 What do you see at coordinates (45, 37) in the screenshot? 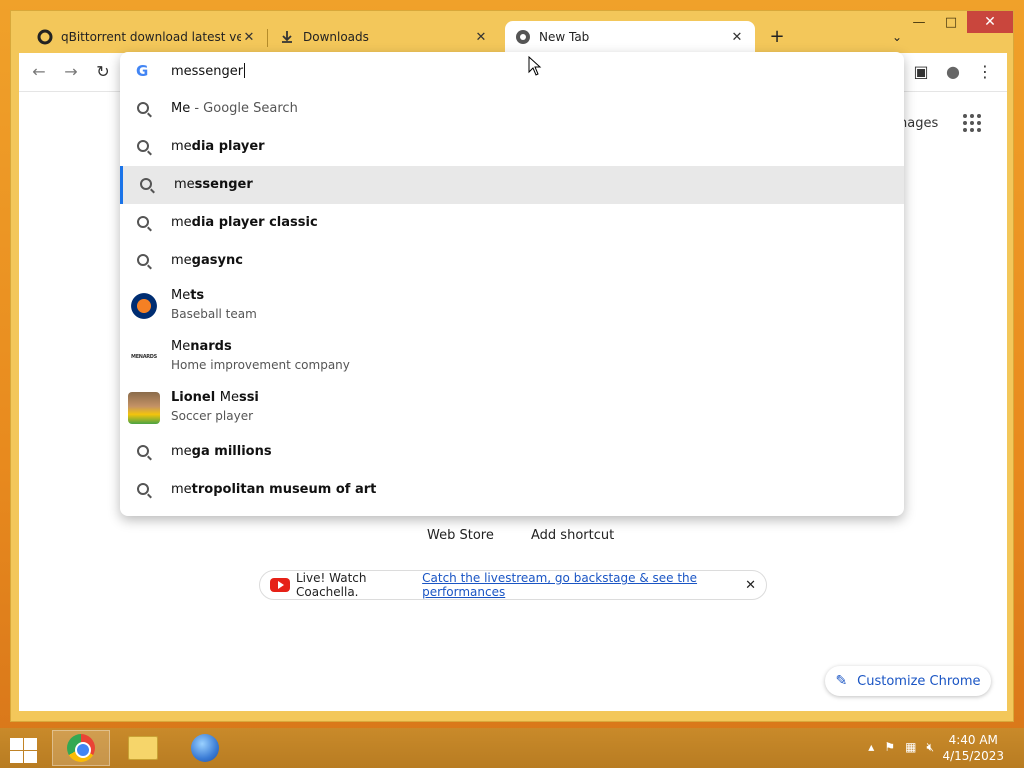
I see `qbittorrent-icon` at bounding box center [45, 37].